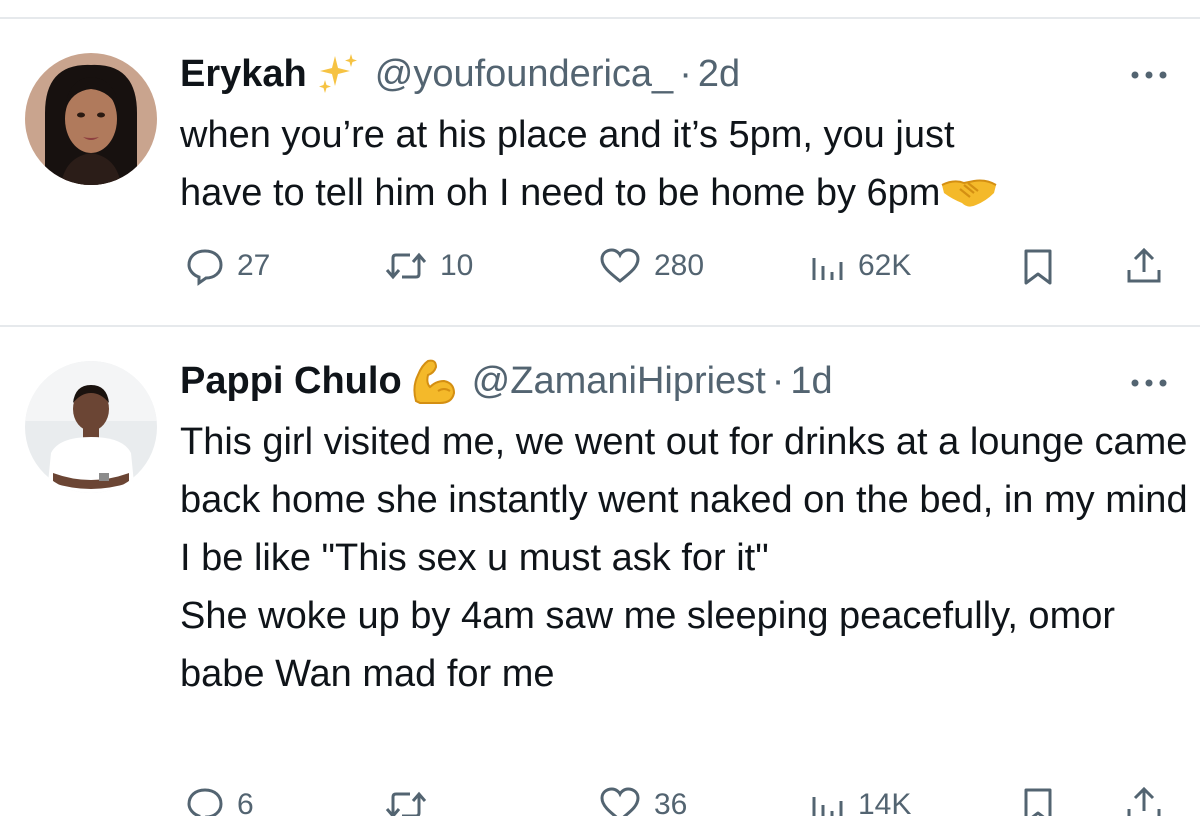 The height and width of the screenshot is (816, 1200). I want to click on reply-button: 6, so click(219, 798).